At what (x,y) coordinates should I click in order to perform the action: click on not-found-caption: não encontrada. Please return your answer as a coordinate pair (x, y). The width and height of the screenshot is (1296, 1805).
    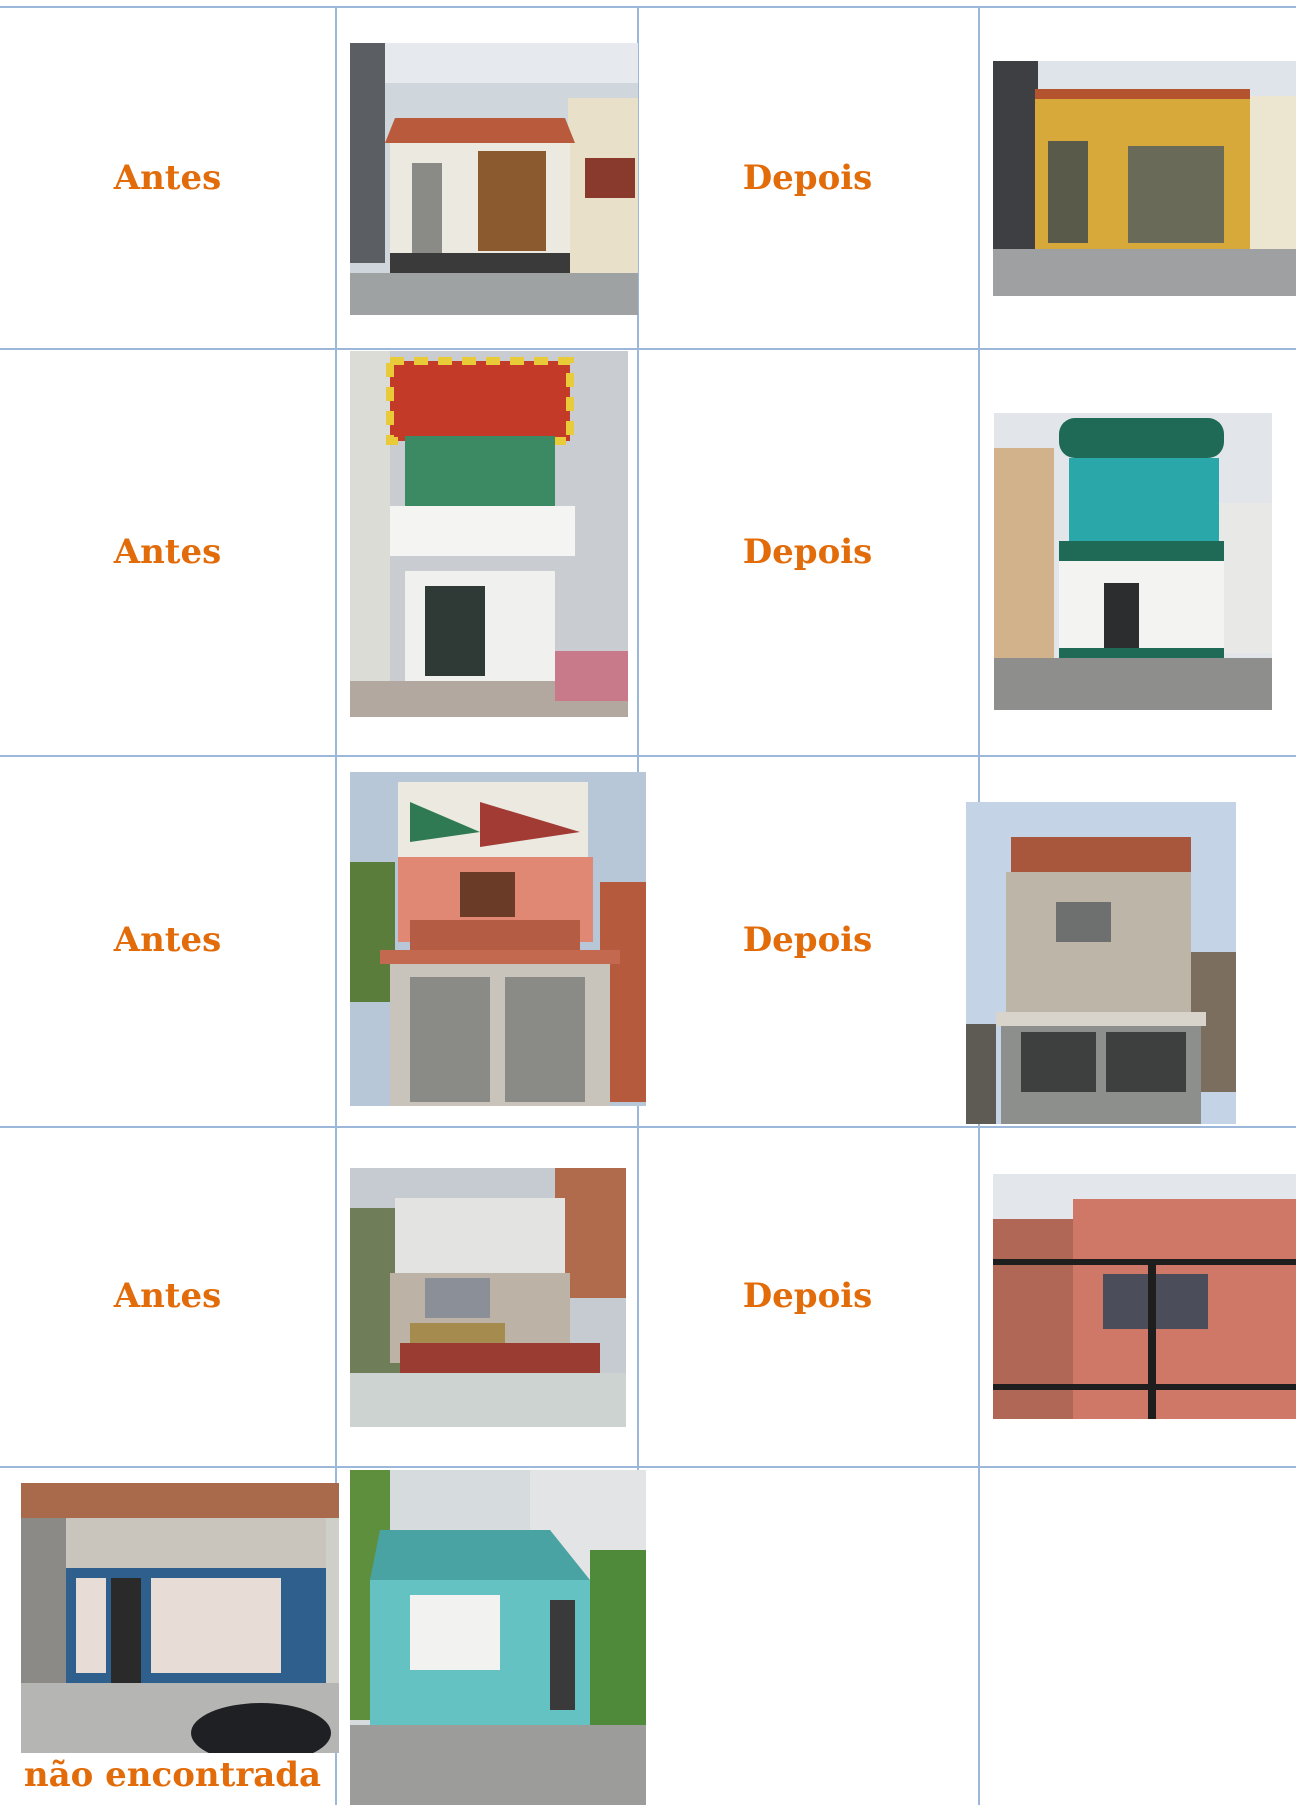
    Looking at the image, I should click on (172, 1775).